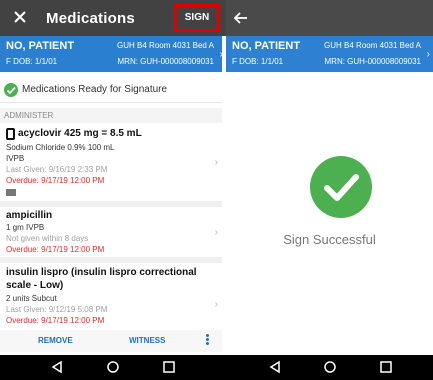 This screenshot has height=380, width=433. What do you see at coordinates (329, 18) in the screenshot?
I see `confirmation-app-bar` at bounding box center [329, 18].